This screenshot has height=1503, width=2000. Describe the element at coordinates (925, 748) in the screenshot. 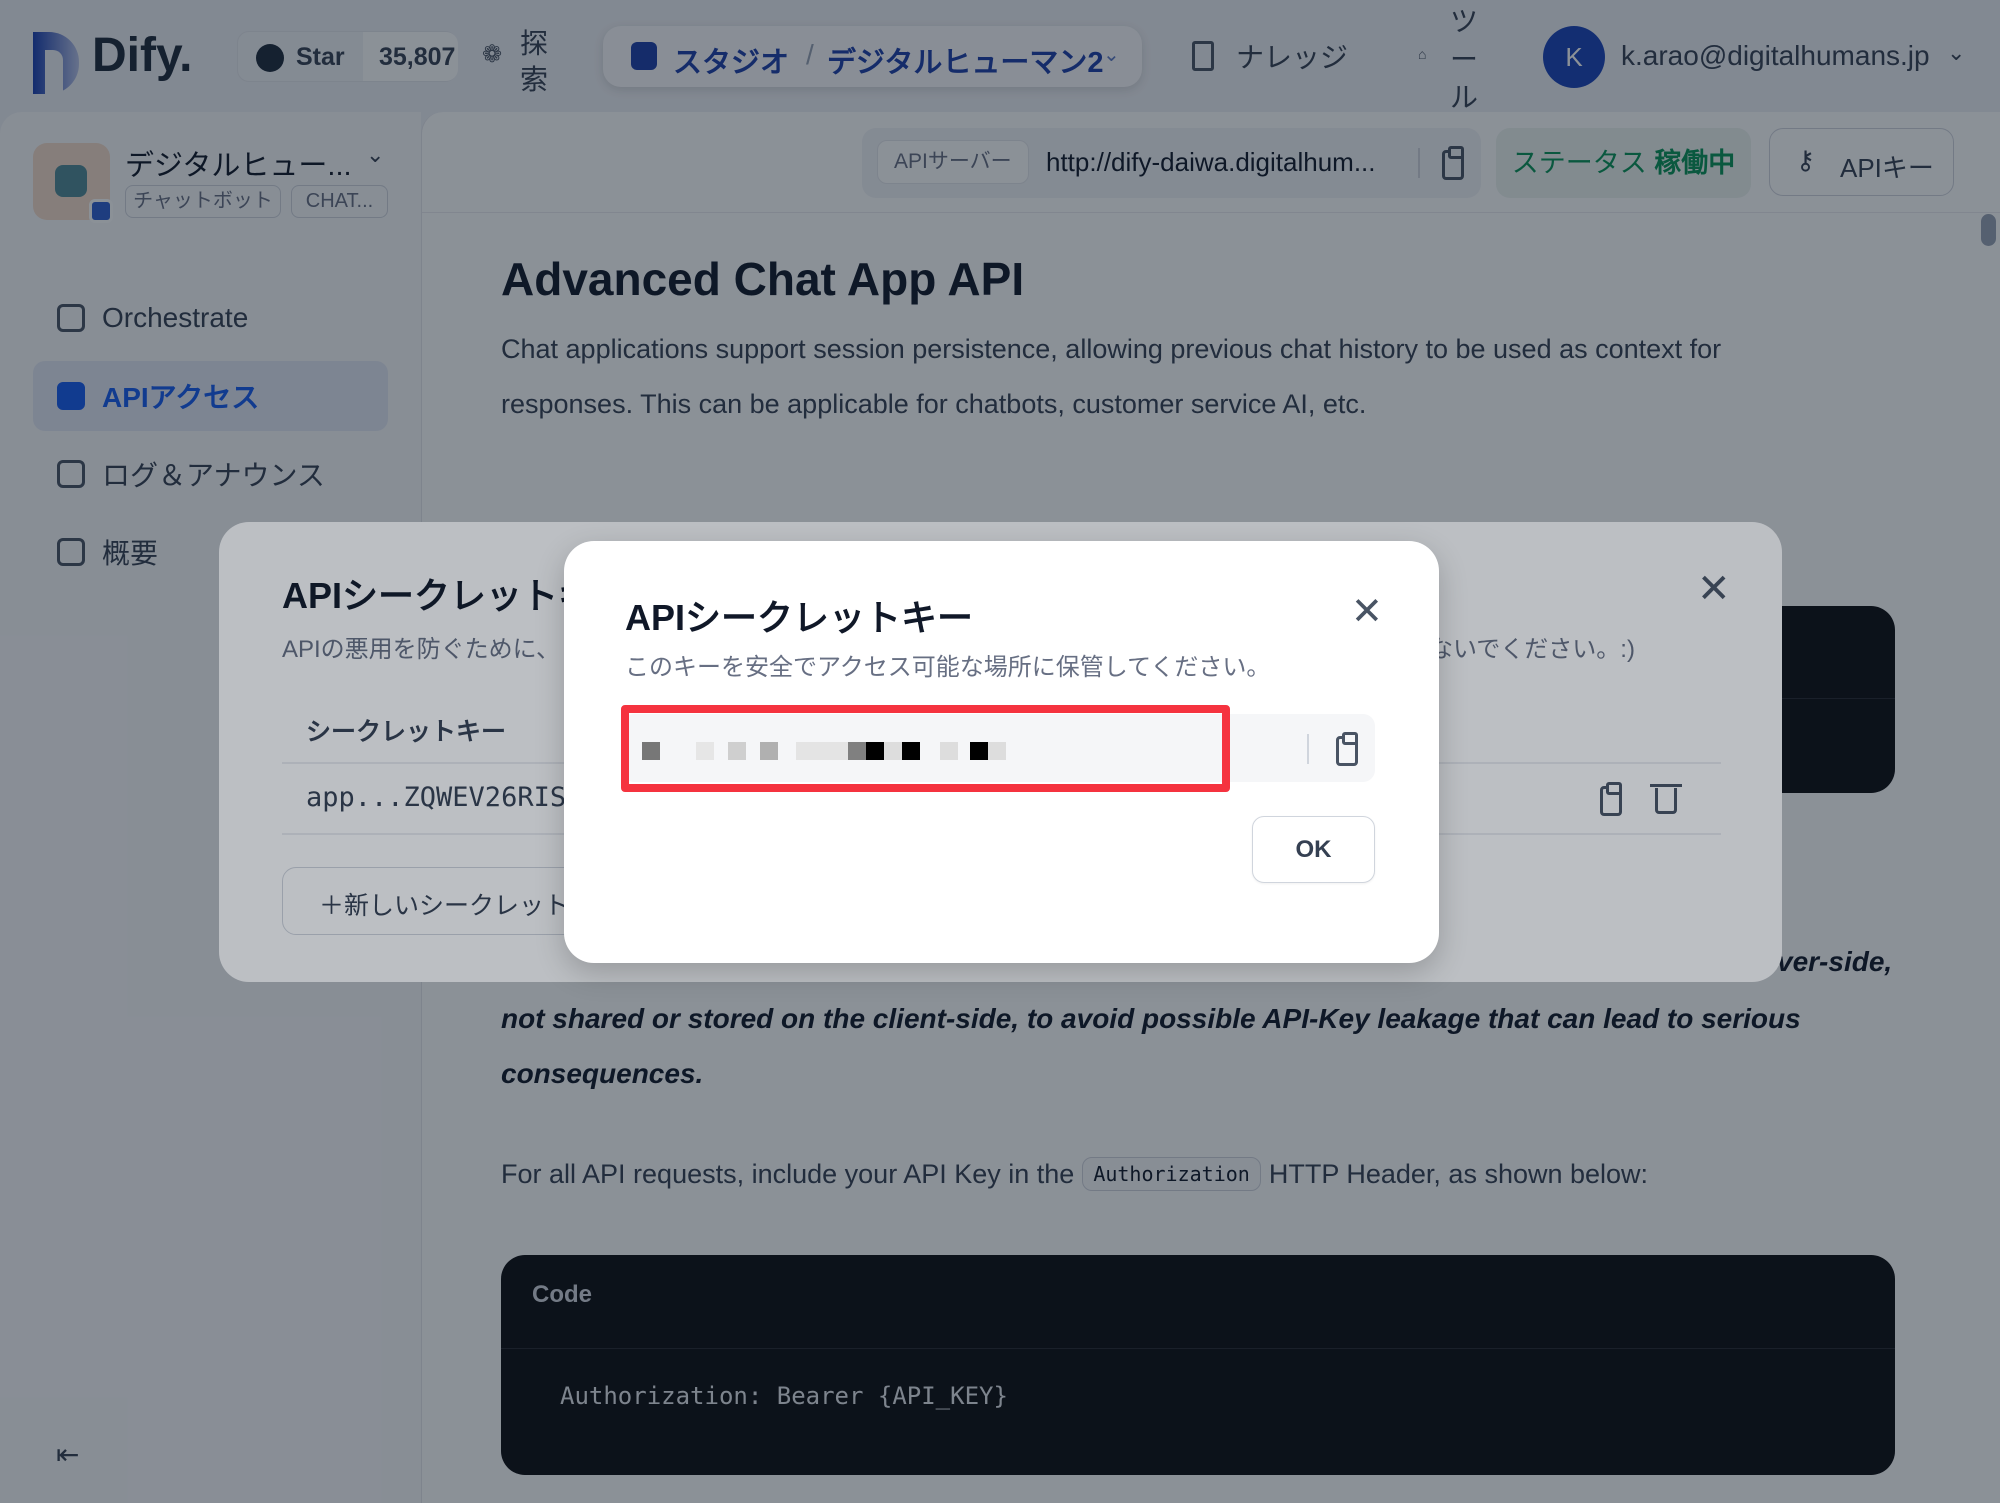

I see `key-highlight-box` at that location.